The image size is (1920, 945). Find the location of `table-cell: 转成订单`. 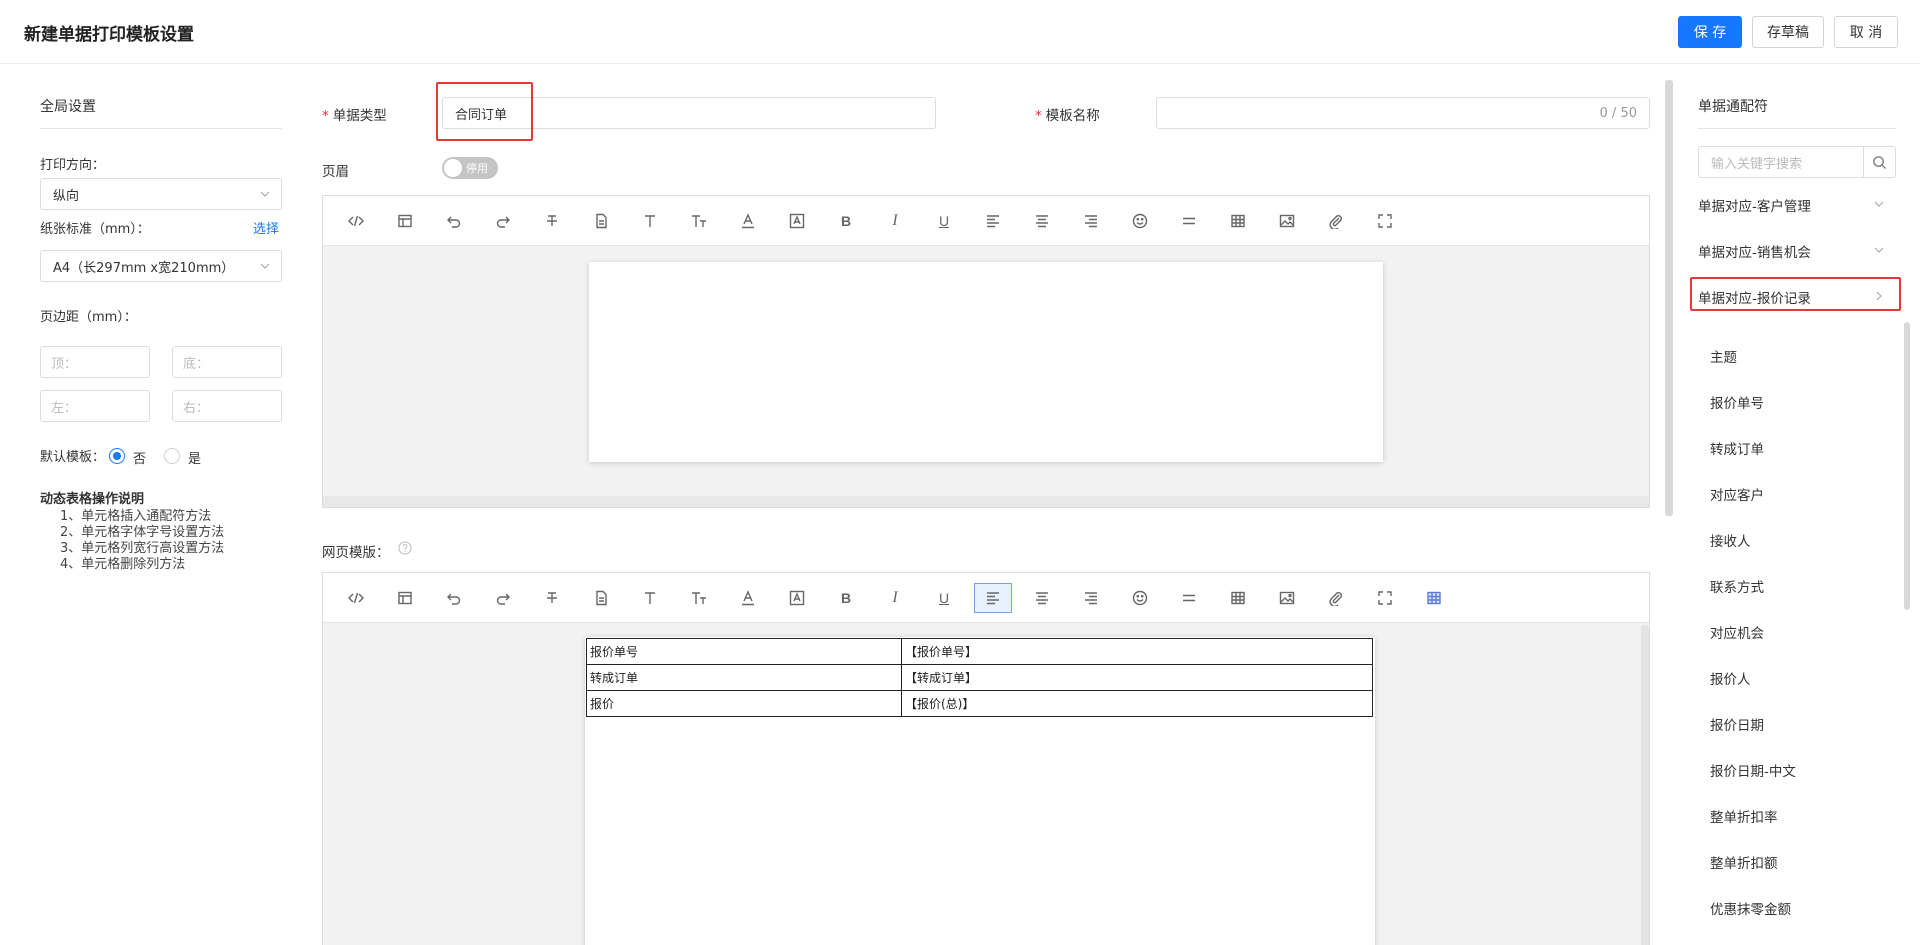

table-cell: 转成订单 is located at coordinates (744, 677).